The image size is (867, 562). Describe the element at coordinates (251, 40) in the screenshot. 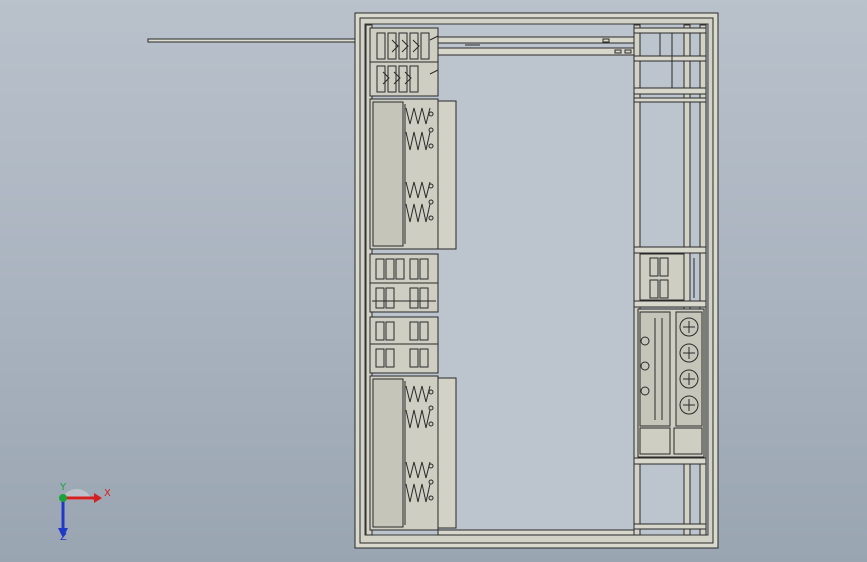

I see `protruding-rod` at that location.